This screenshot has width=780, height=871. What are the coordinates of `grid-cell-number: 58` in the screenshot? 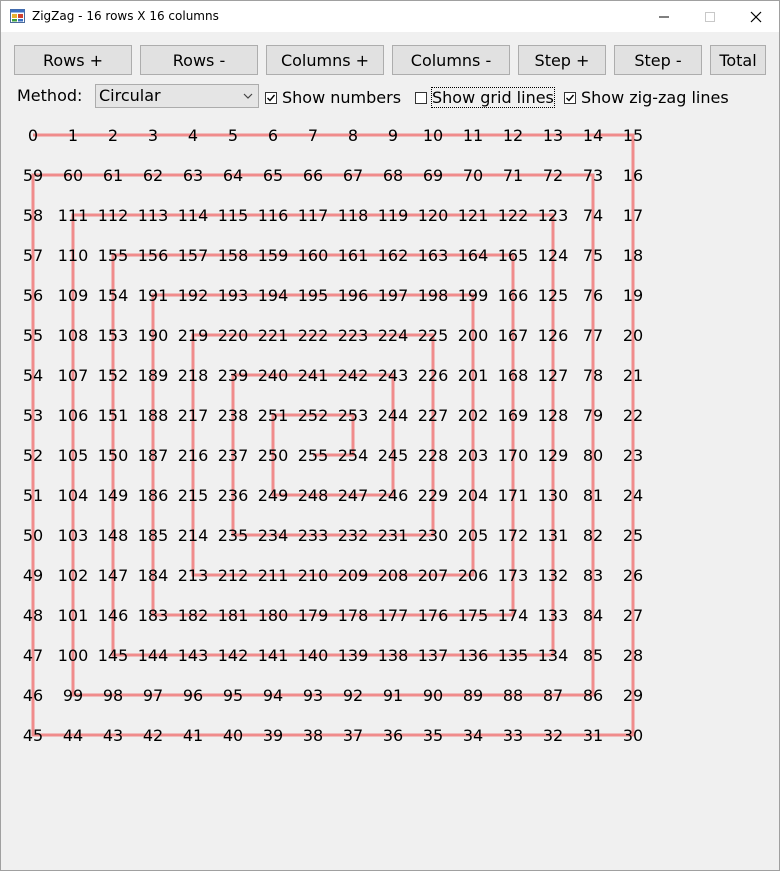 It's located at (33, 215).